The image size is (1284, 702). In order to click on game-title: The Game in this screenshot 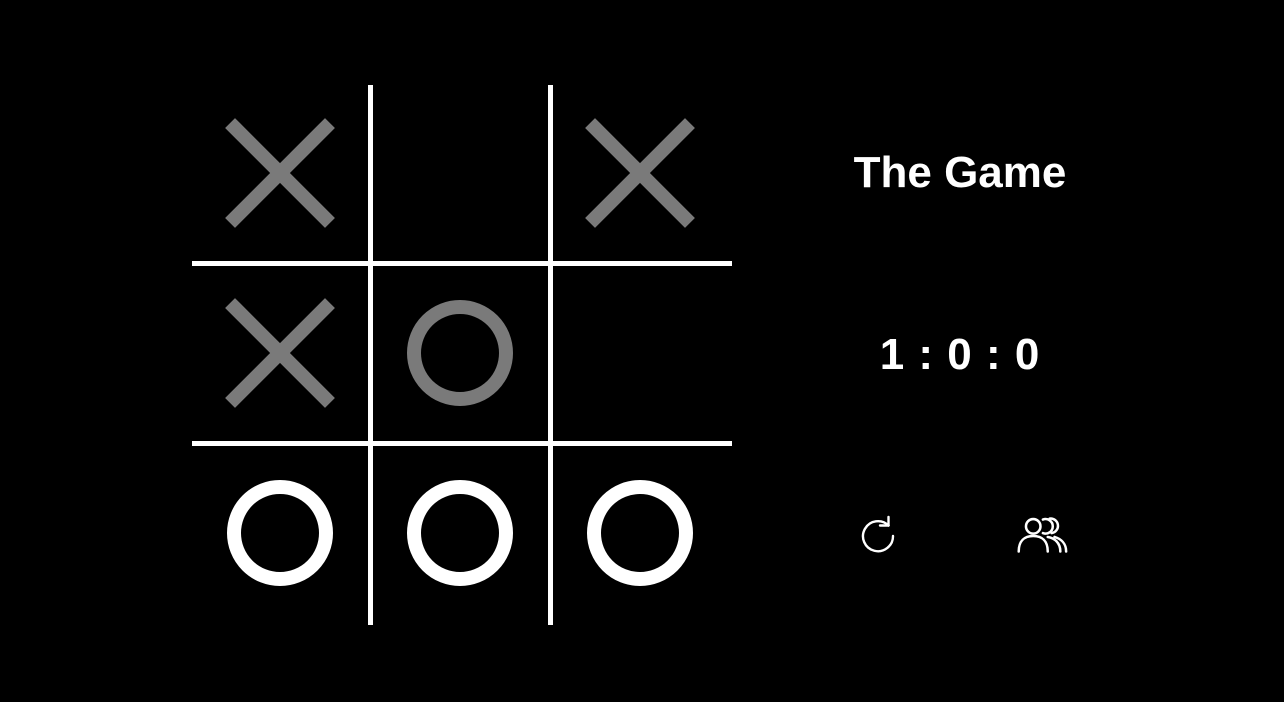, I will do `click(960, 172)`.